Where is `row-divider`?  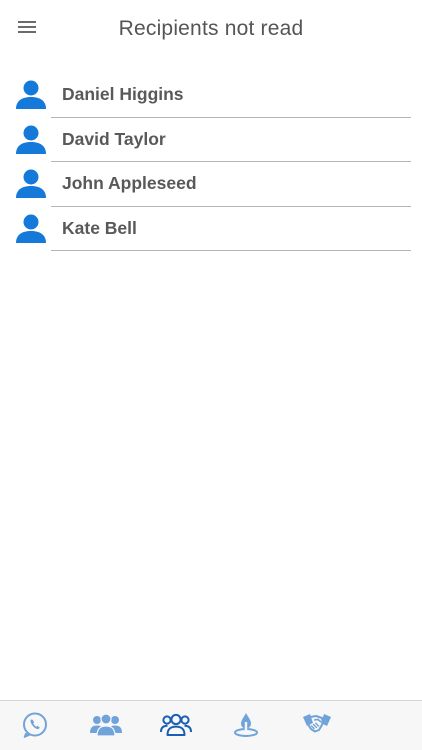 row-divider is located at coordinates (231, 250).